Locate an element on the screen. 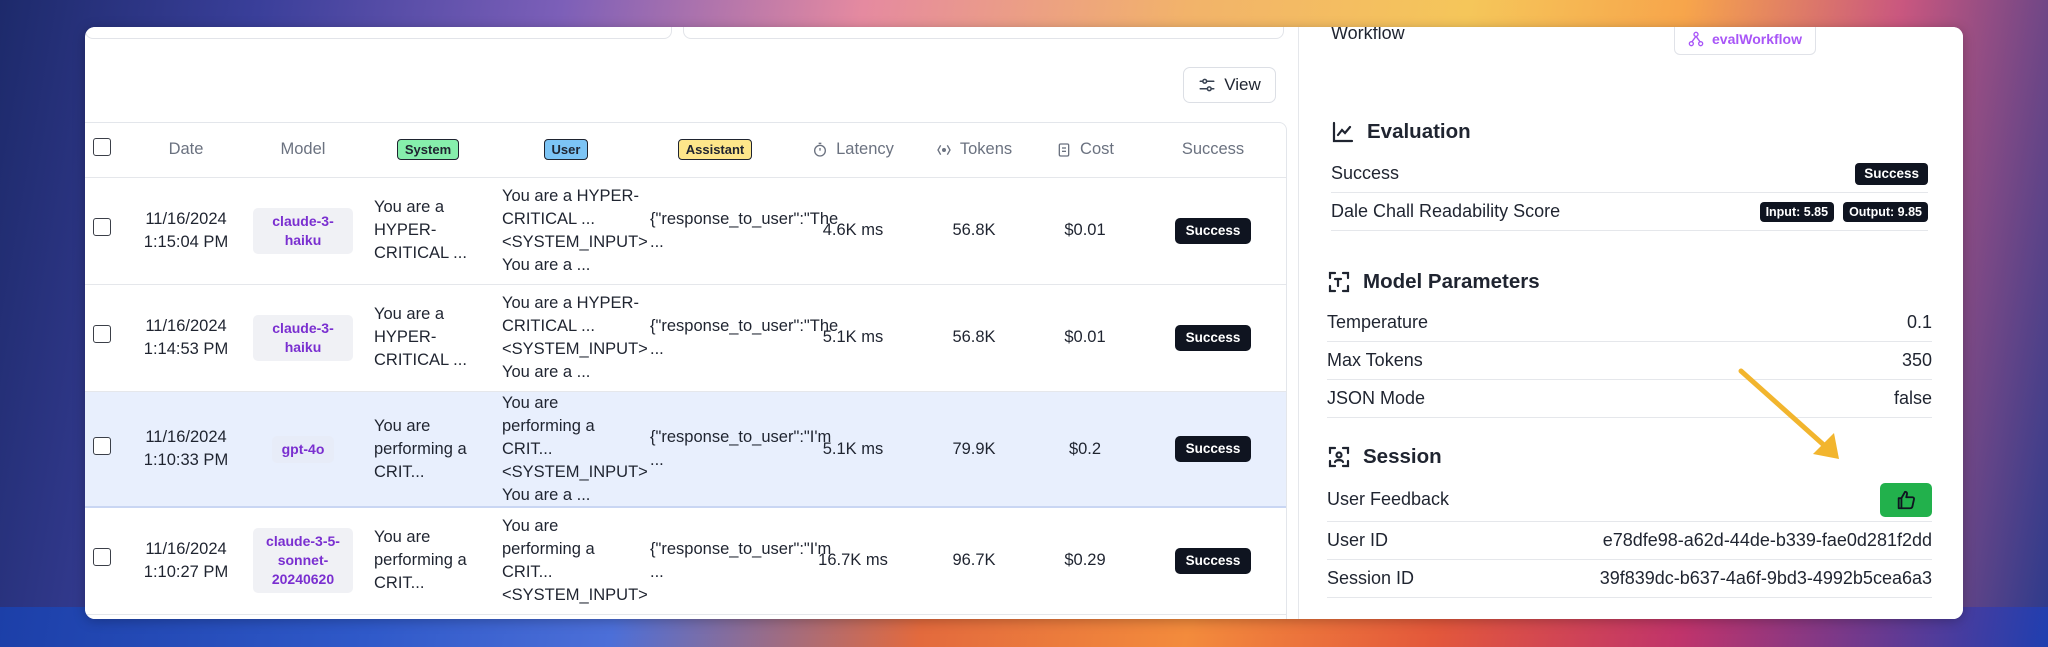 This screenshot has height=647, width=2048. select-all-header is located at coordinates (107, 150).